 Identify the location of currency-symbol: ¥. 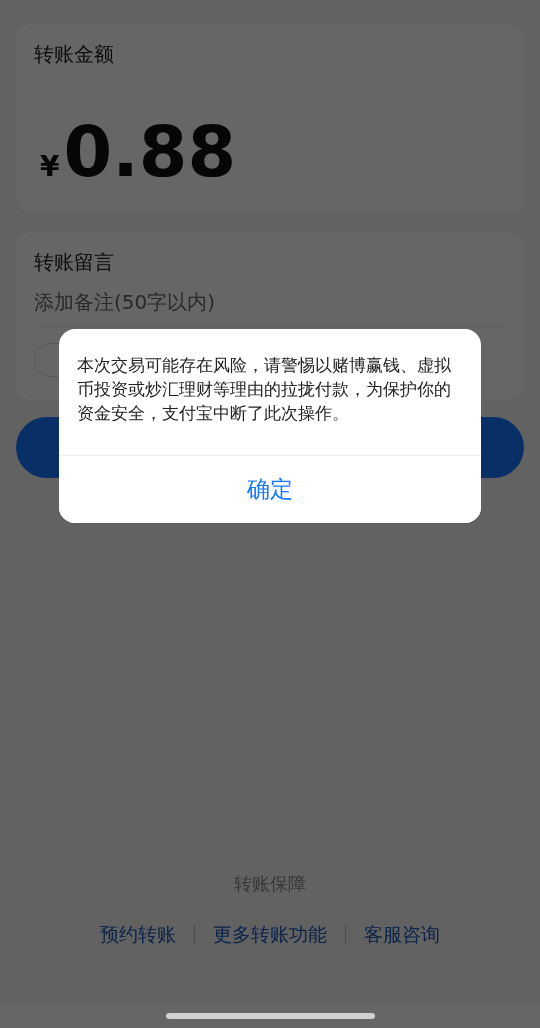
(50, 166).